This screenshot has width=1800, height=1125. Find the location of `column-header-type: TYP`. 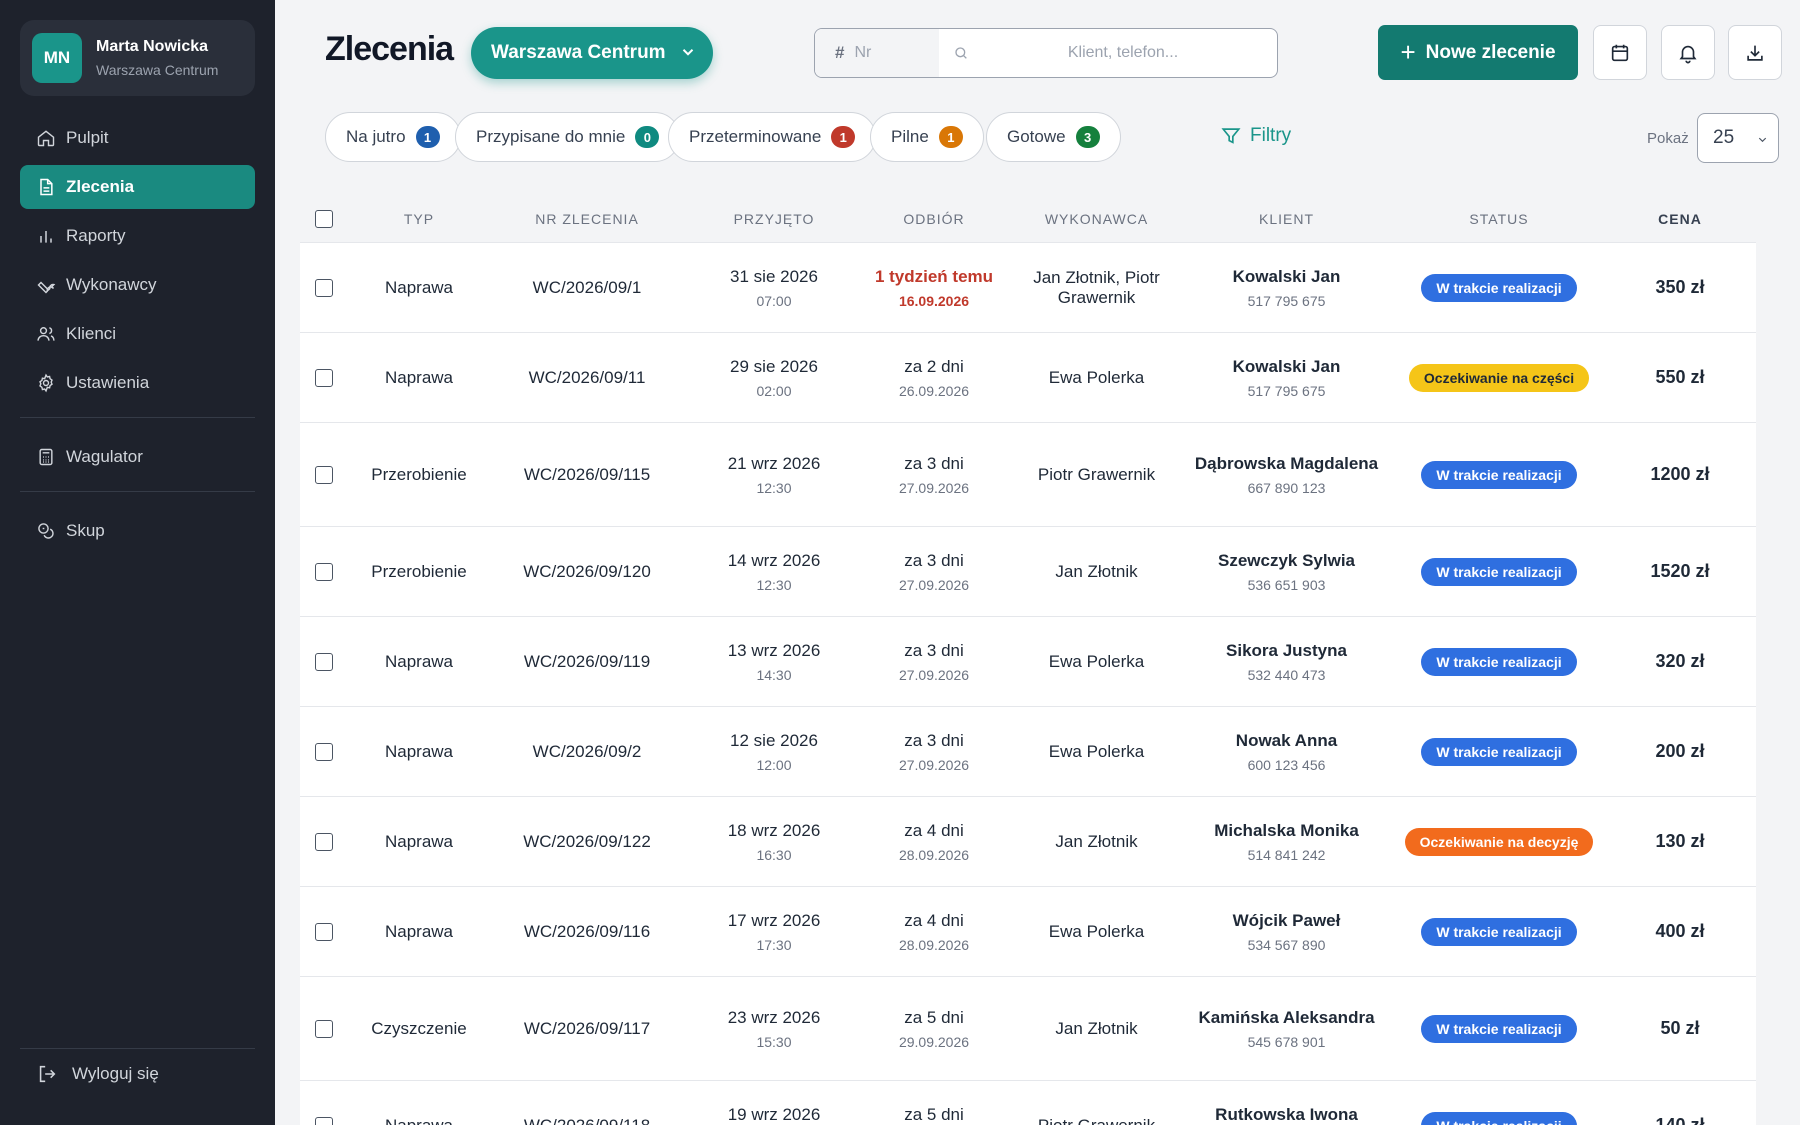

column-header-type: TYP is located at coordinates (419, 219).